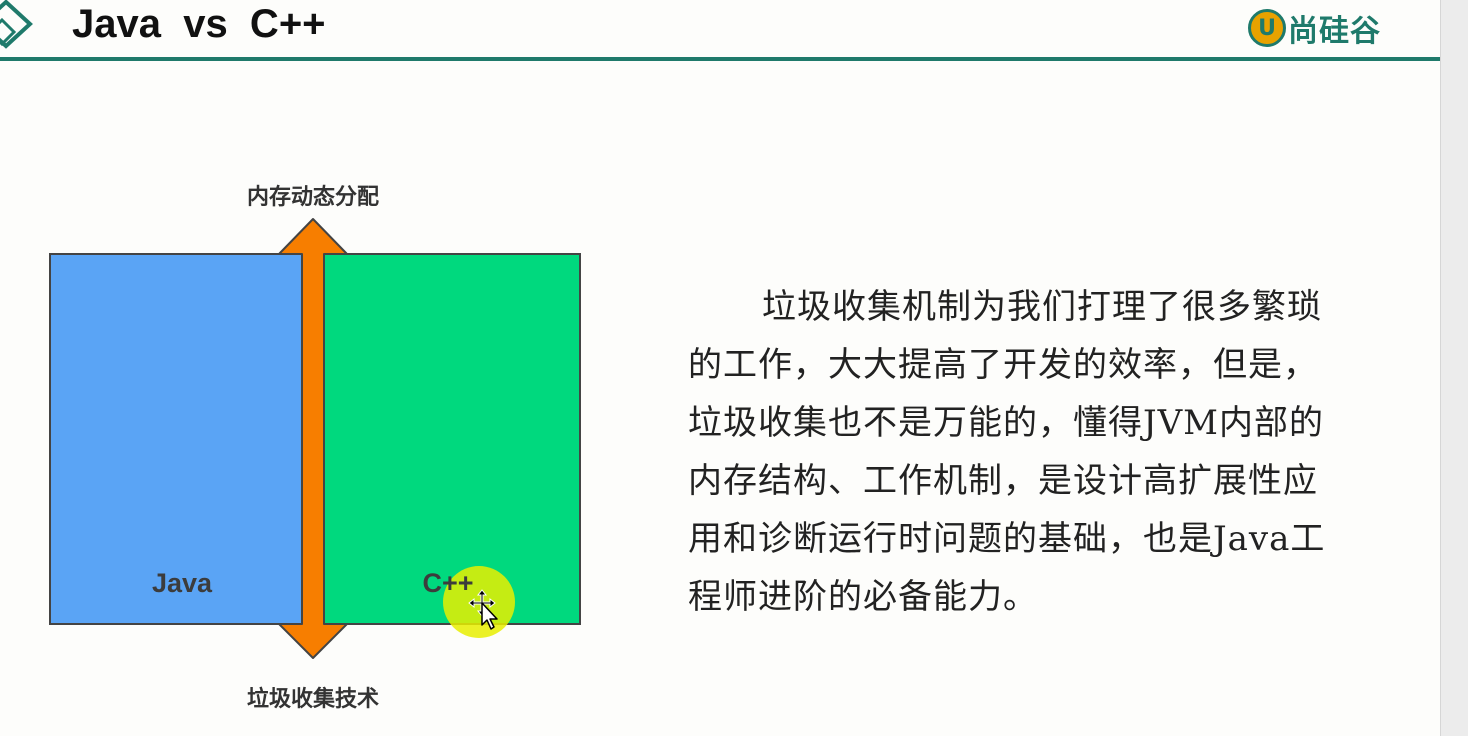 This screenshot has height=736, width=1468. What do you see at coordinates (182, 583) in the screenshot?
I see `java-label: Java` at bounding box center [182, 583].